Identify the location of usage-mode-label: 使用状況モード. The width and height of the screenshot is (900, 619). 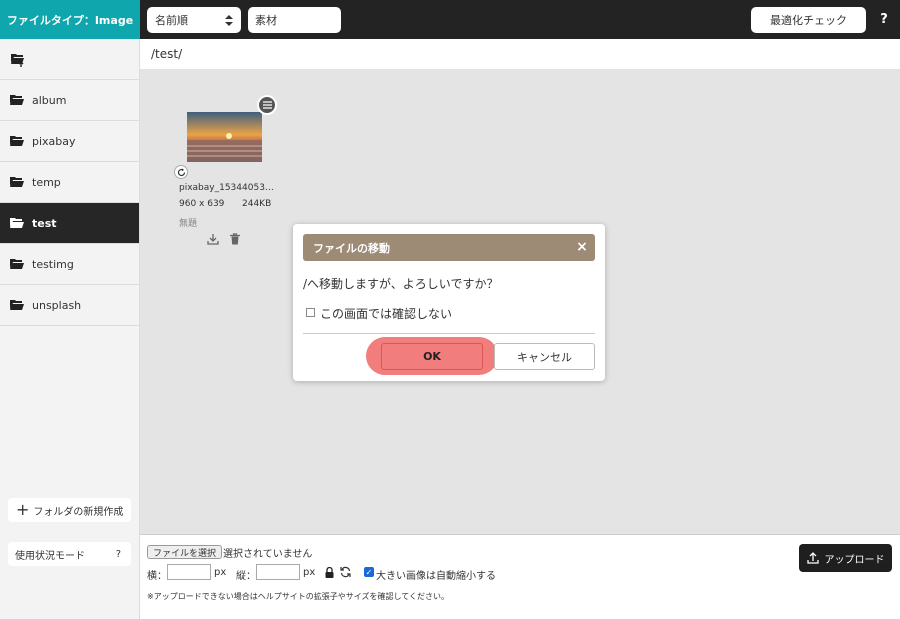
(50, 556).